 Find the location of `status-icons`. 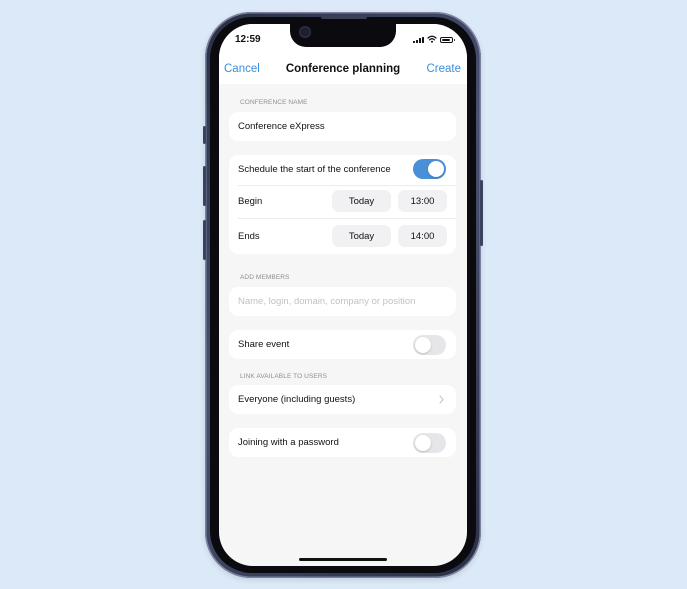

status-icons is located at coordinates (434, 39).